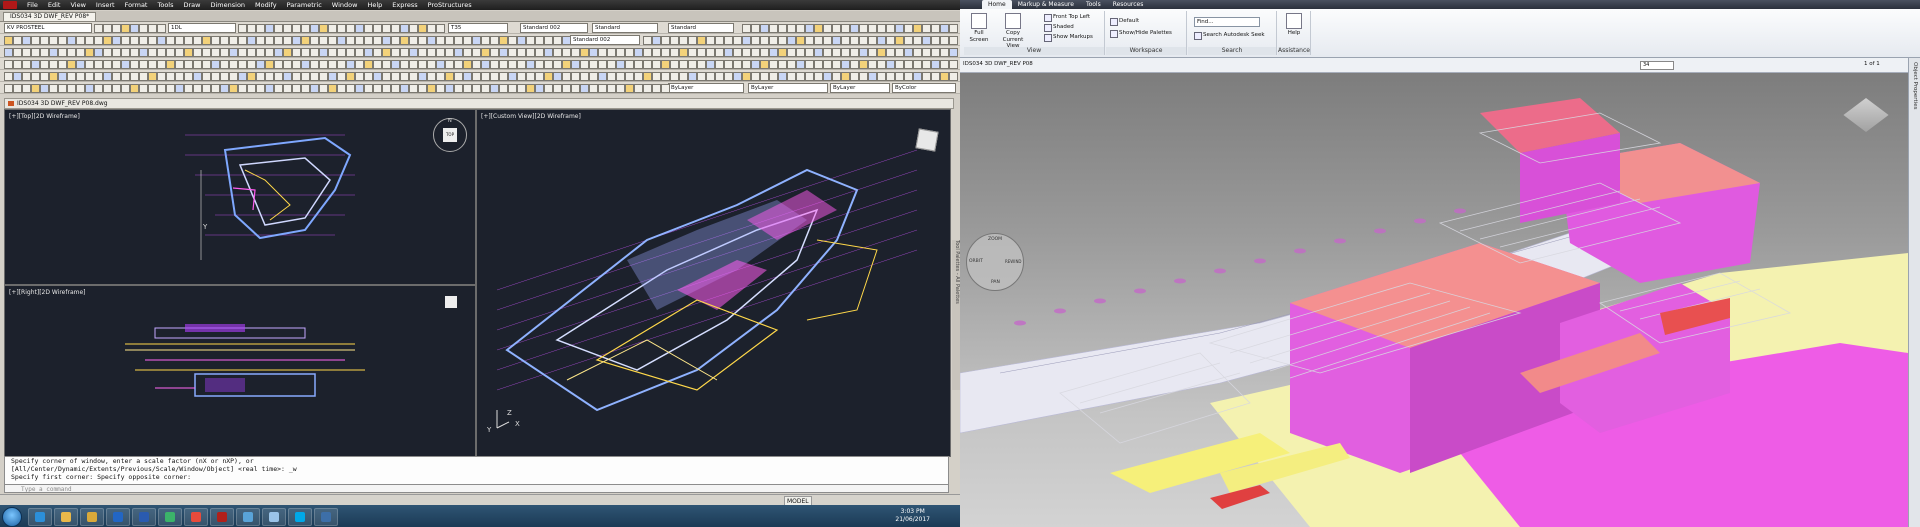  Describe the element at coordinates (625, 28) in the screenshot. I see `dim-style-combo: Standard` at that location.